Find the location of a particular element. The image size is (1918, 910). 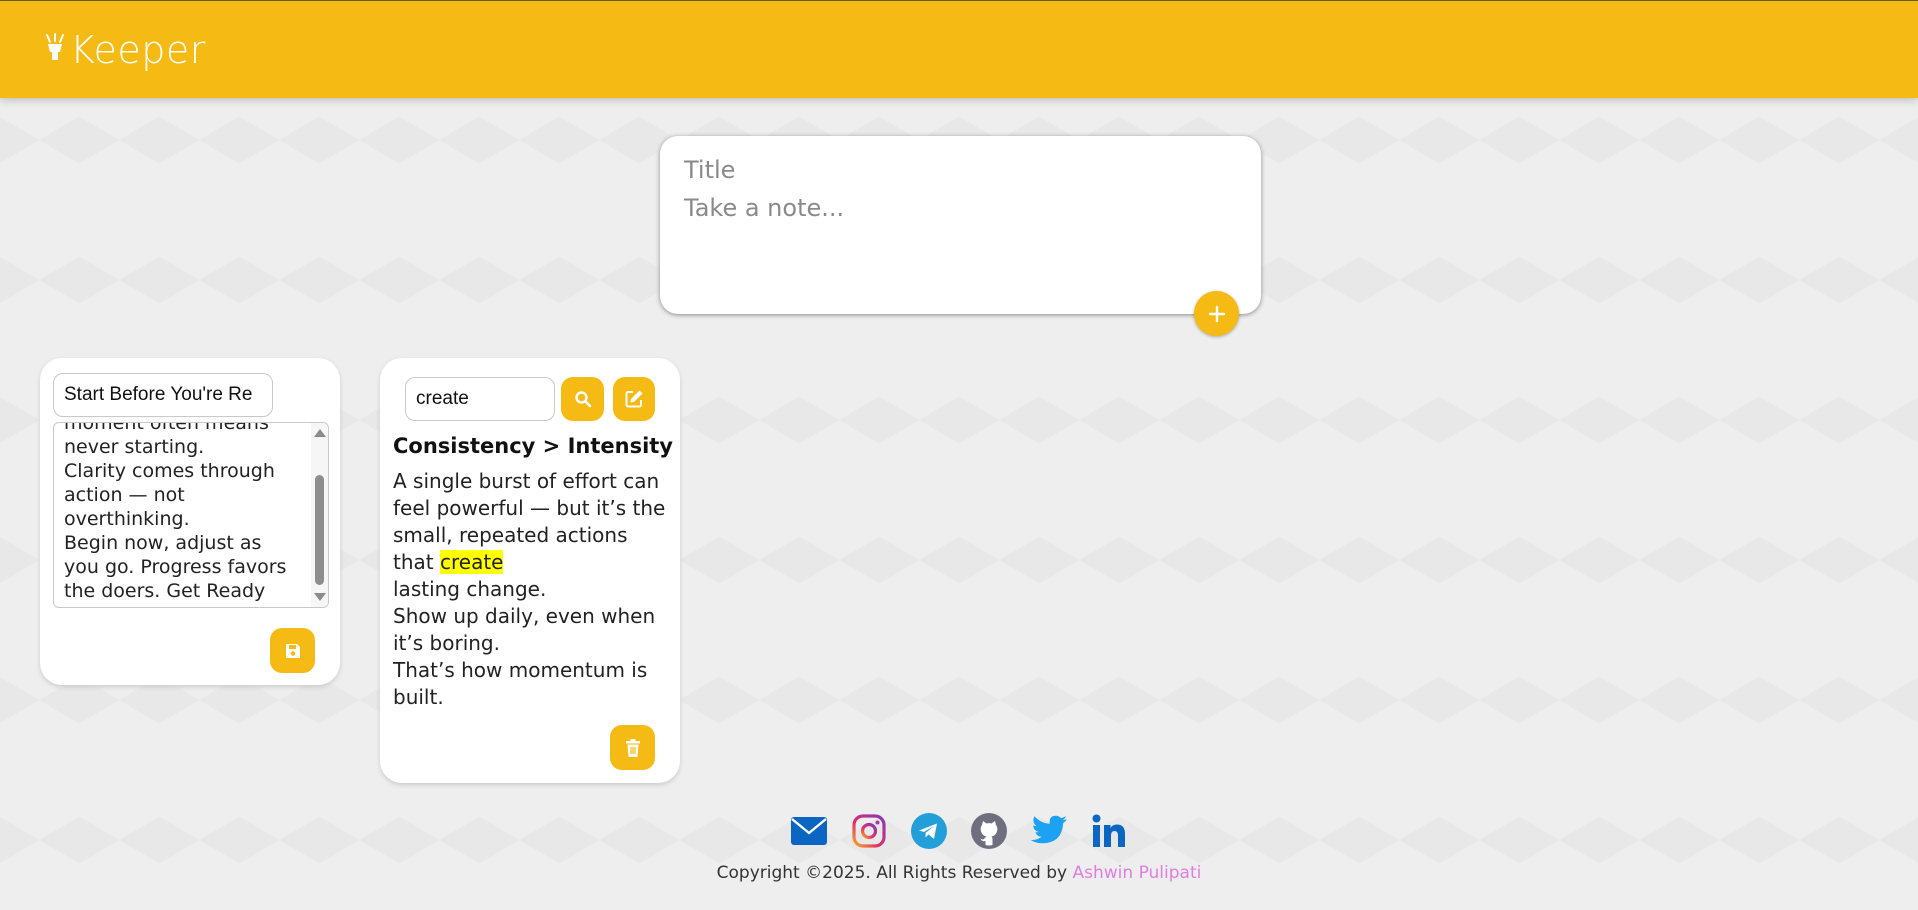

note-title-input is located at coordinates (960, 170).